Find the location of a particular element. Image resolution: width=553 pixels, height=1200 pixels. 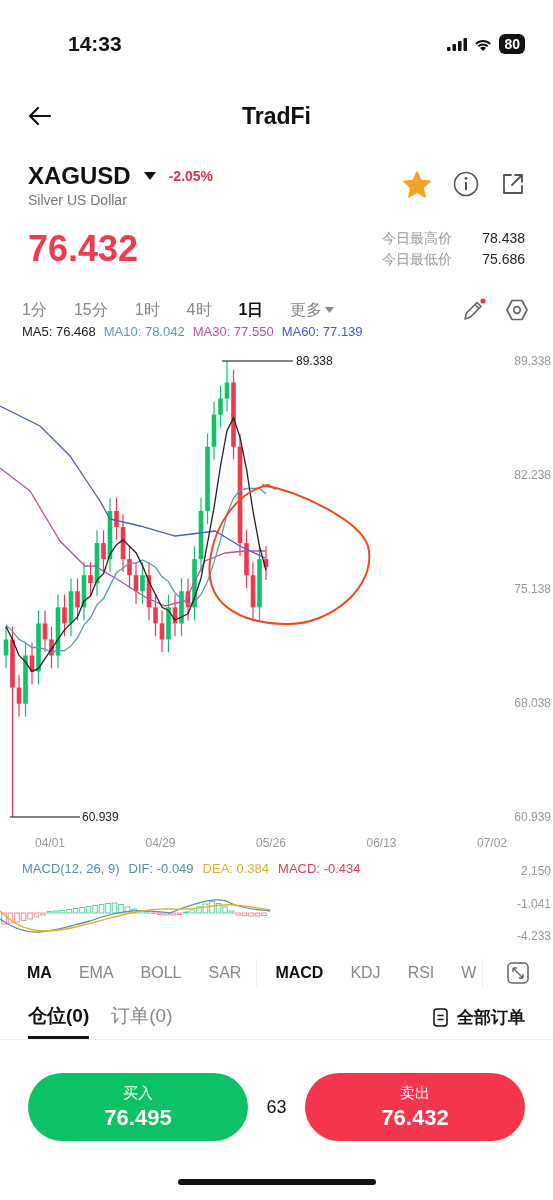

wifi-icon is located at coordinates (483, 44).